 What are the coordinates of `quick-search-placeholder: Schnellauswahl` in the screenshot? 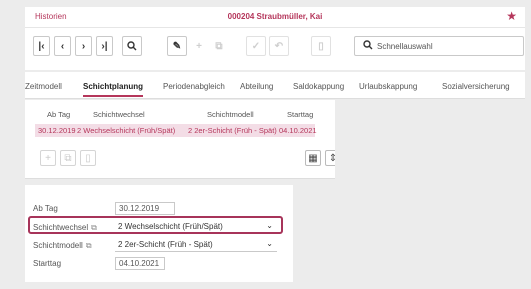 It's located at (405, 46).